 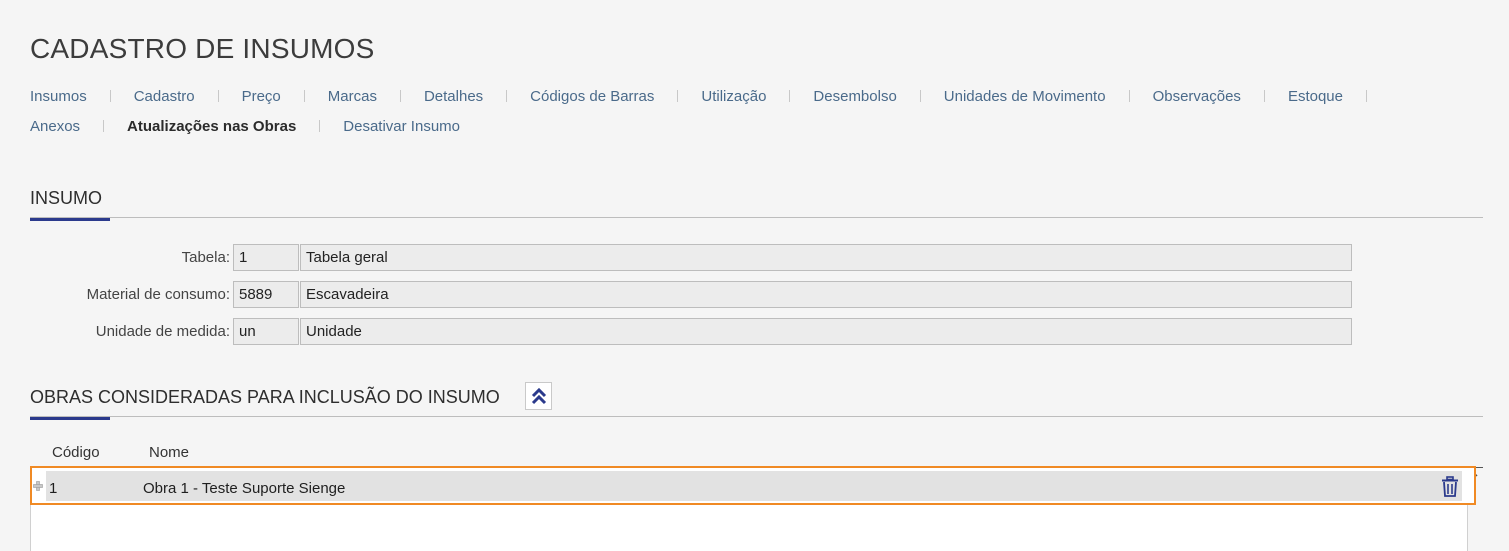 I want to click on tab-desativar-insumo: Desativar Insumo, so click(x=401, y=126).